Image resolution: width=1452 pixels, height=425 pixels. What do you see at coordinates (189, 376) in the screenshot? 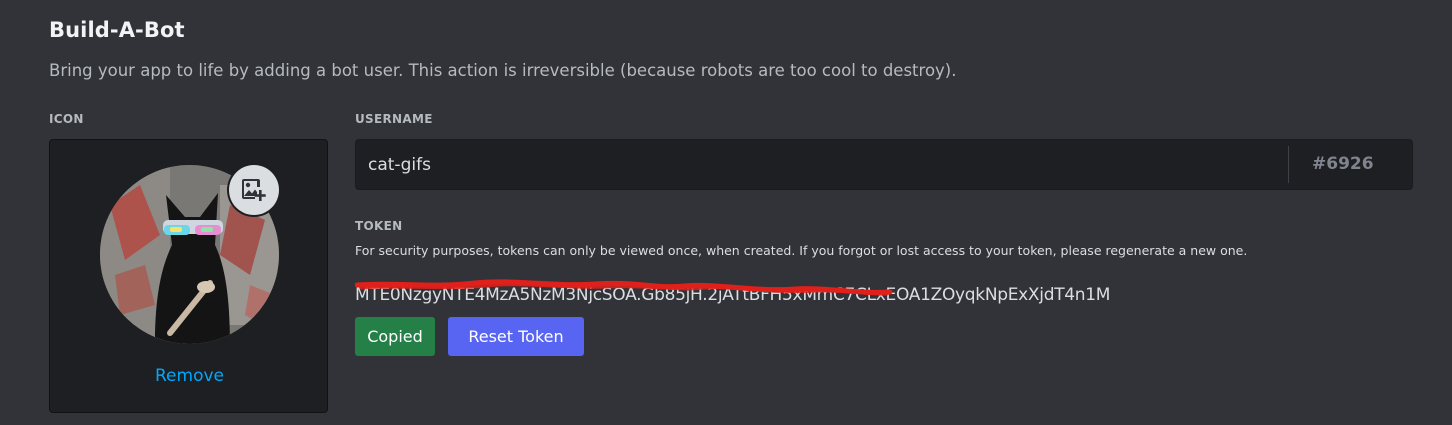
I see `remove-avatar-link: Remove` at bounding box center [189, 376].